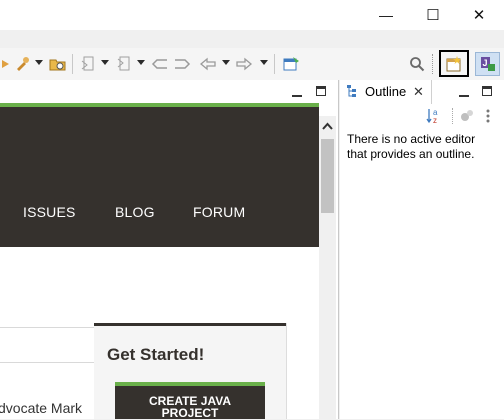 This screenshot has height=420, width=504. Describe the element at coordinates (208, 64) in the screenshot. I see `back-icon` at that location.